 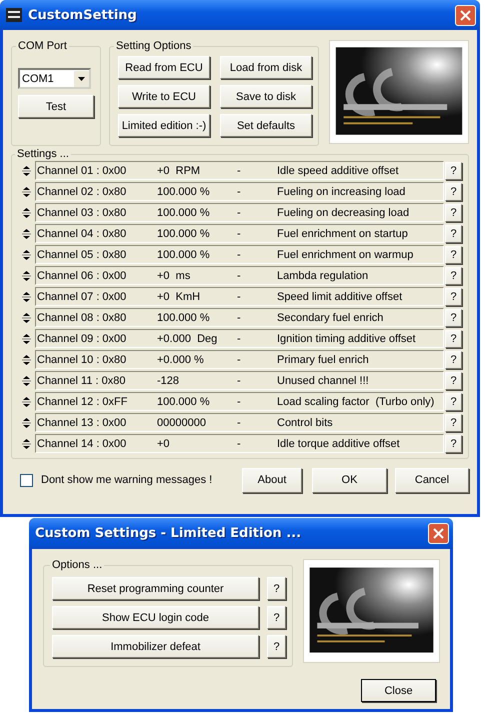 I want to click on channel-description: Idle speed additive offset, so click(x=338, y=170).